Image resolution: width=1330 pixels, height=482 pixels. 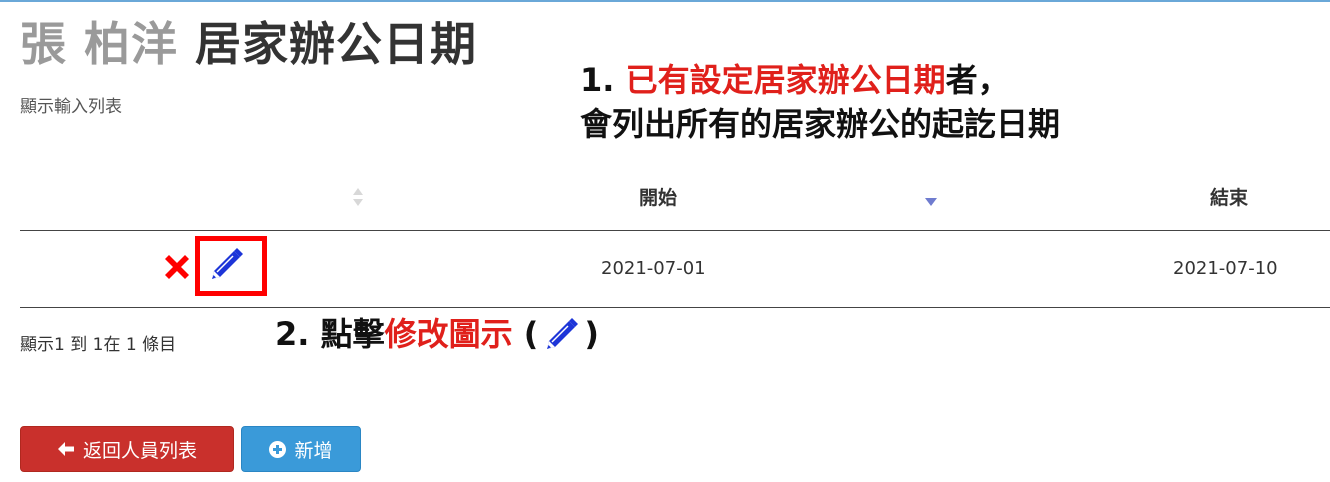 What do you see at coordinates (658, 196) in the screenshot?
I see `column-header-start: 開始` at bounding box center [658, 196].